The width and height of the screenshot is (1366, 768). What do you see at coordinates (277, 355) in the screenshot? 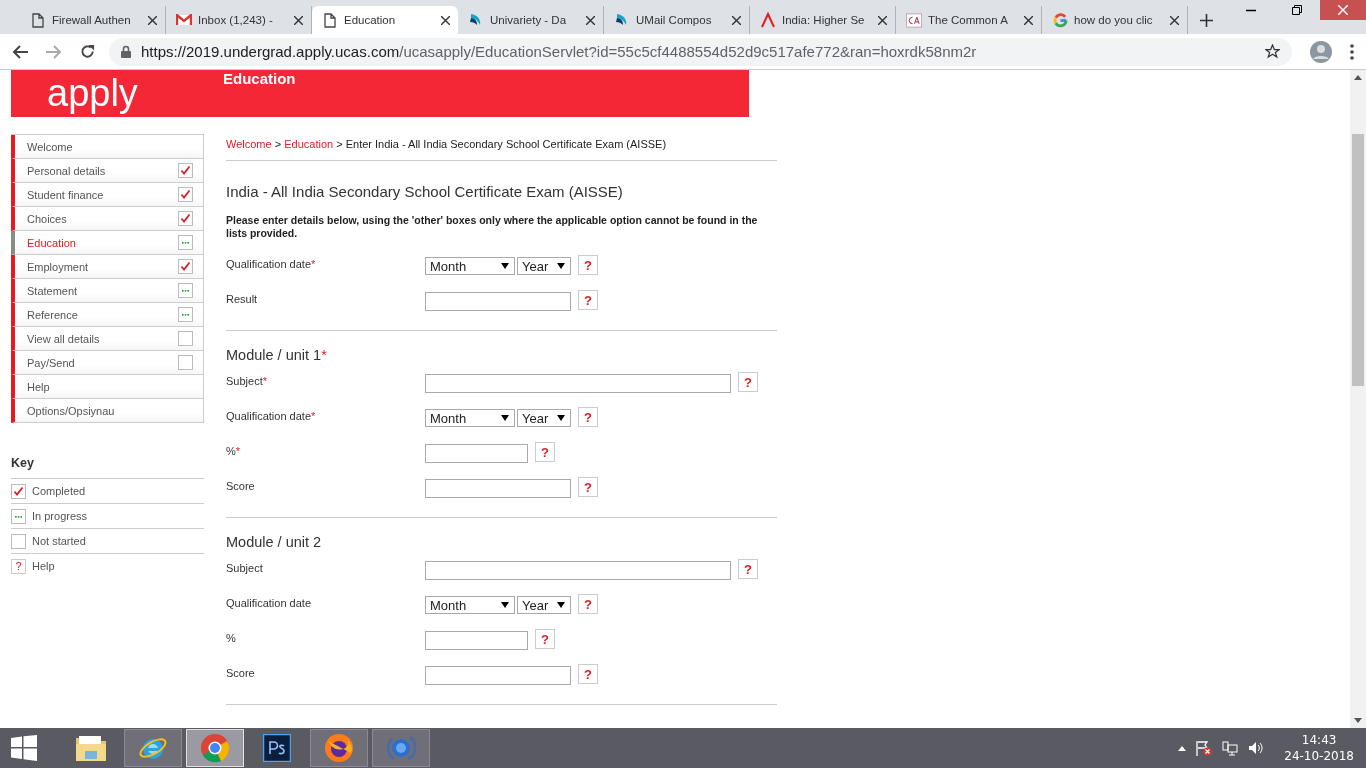
I see `section-title: Module / unit 1*` at bounding box center [277, 355].